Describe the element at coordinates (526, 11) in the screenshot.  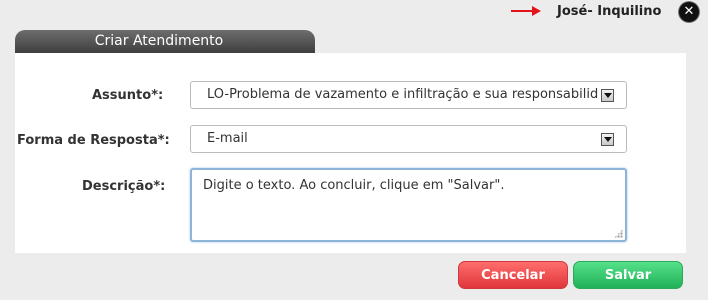
I see `red-arrow-icon` at that location.